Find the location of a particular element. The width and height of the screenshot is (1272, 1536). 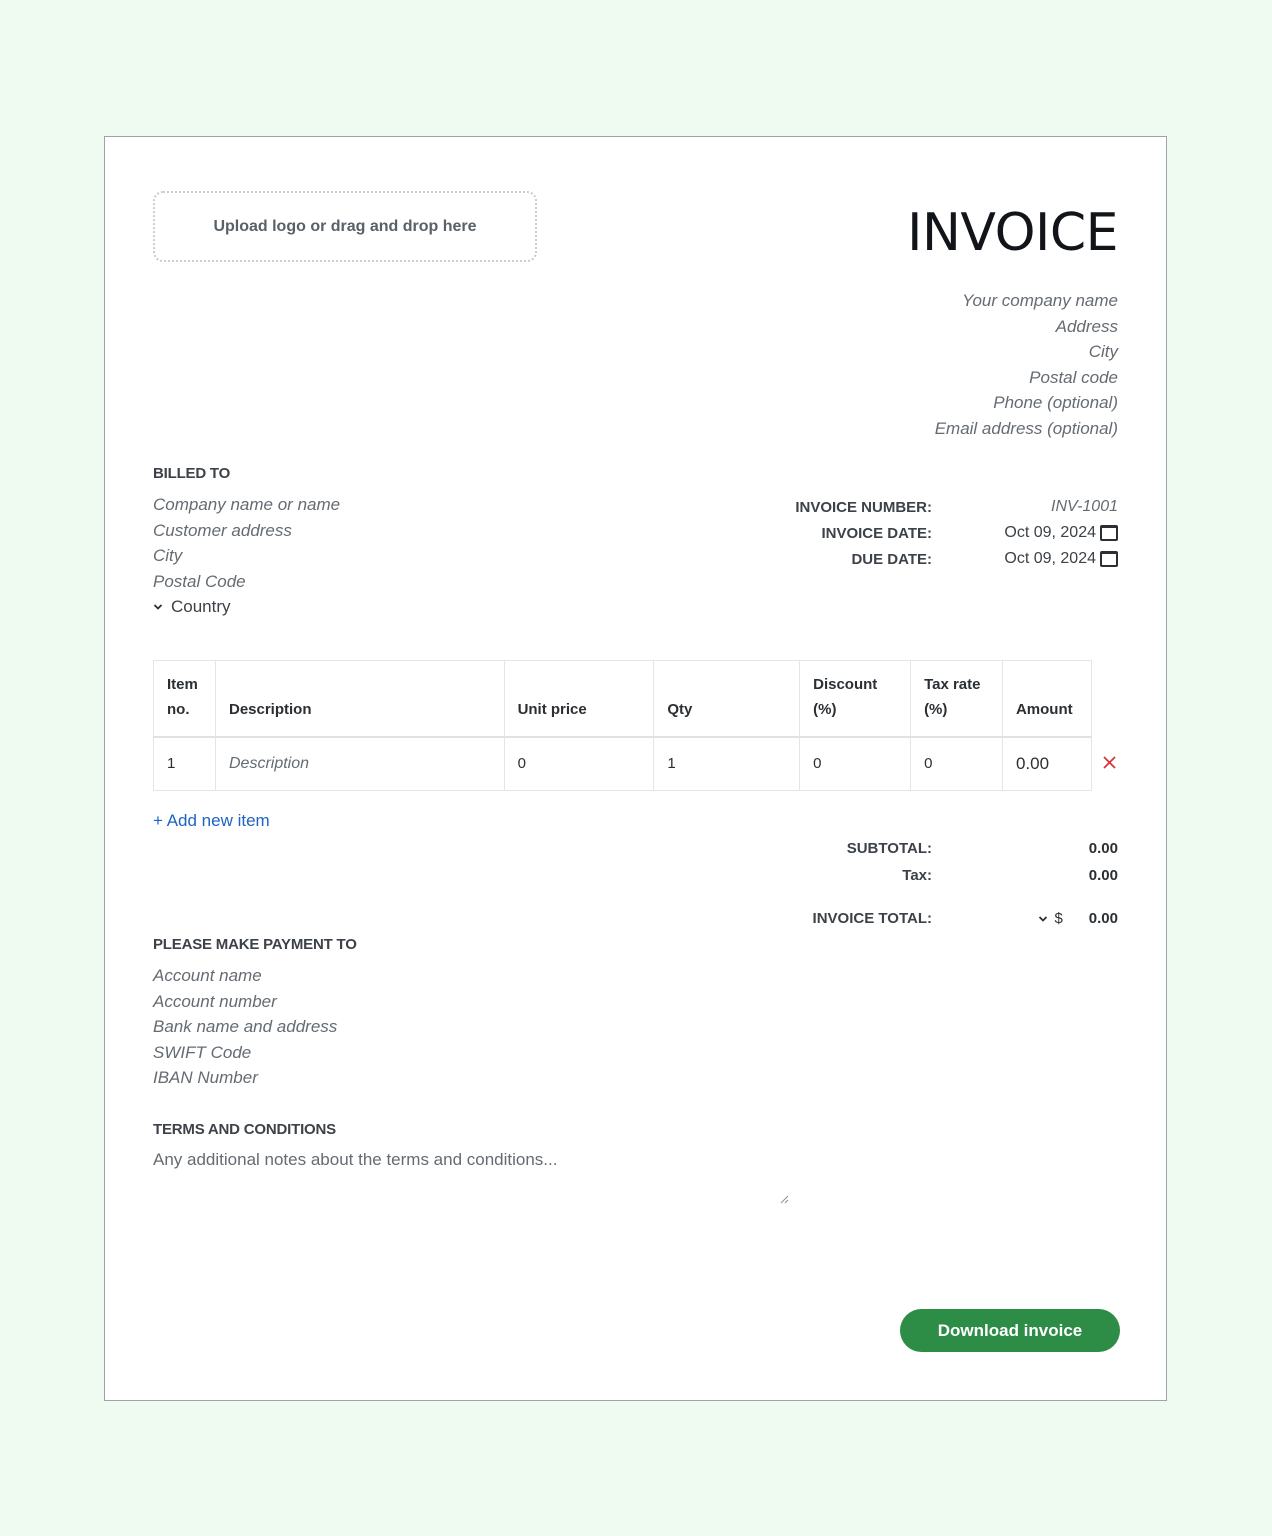

company-city-field: City is located at coordinates (1026, 352).